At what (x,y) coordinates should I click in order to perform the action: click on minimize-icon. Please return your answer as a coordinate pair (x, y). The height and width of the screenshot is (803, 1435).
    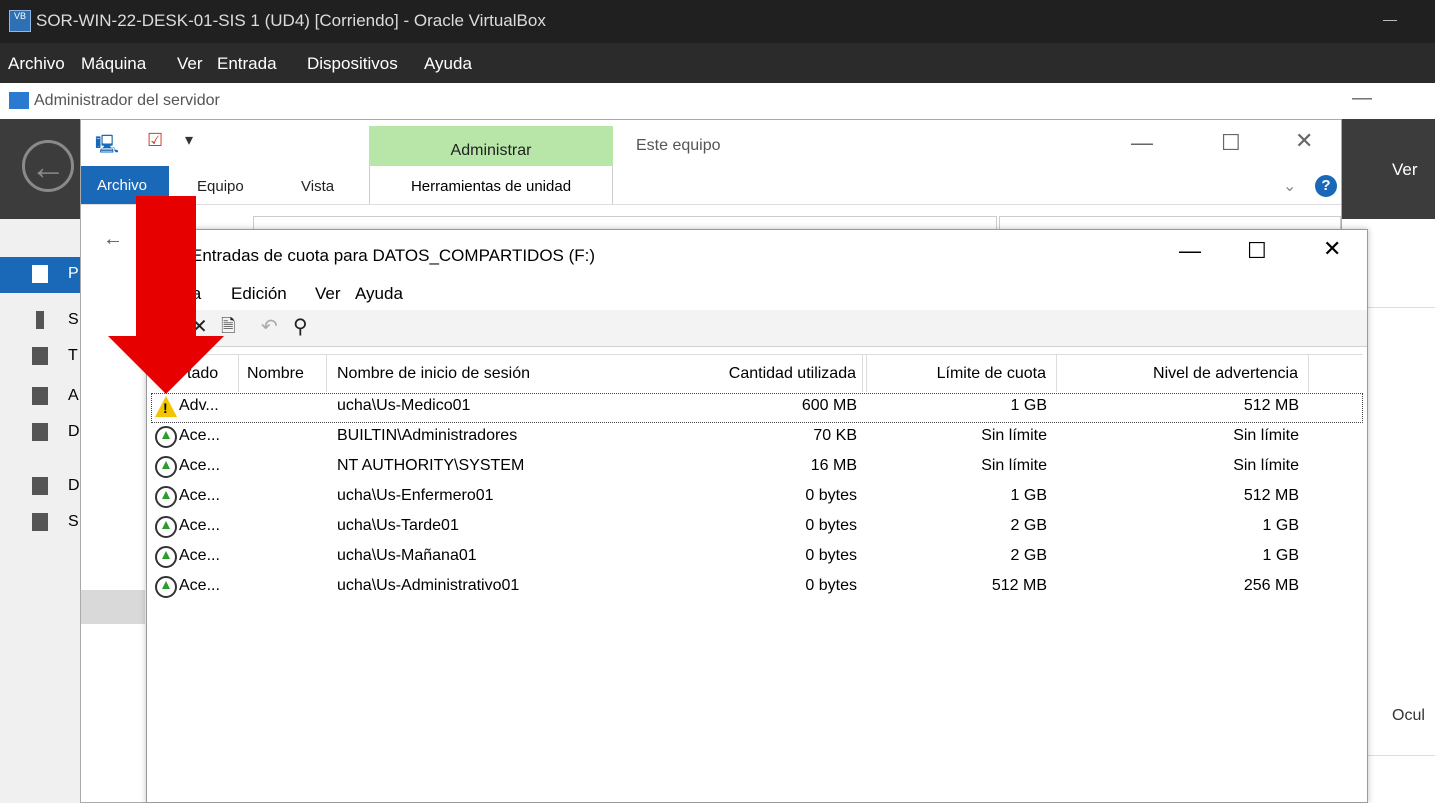
    Looking at the image, I should click on (1390, 20).